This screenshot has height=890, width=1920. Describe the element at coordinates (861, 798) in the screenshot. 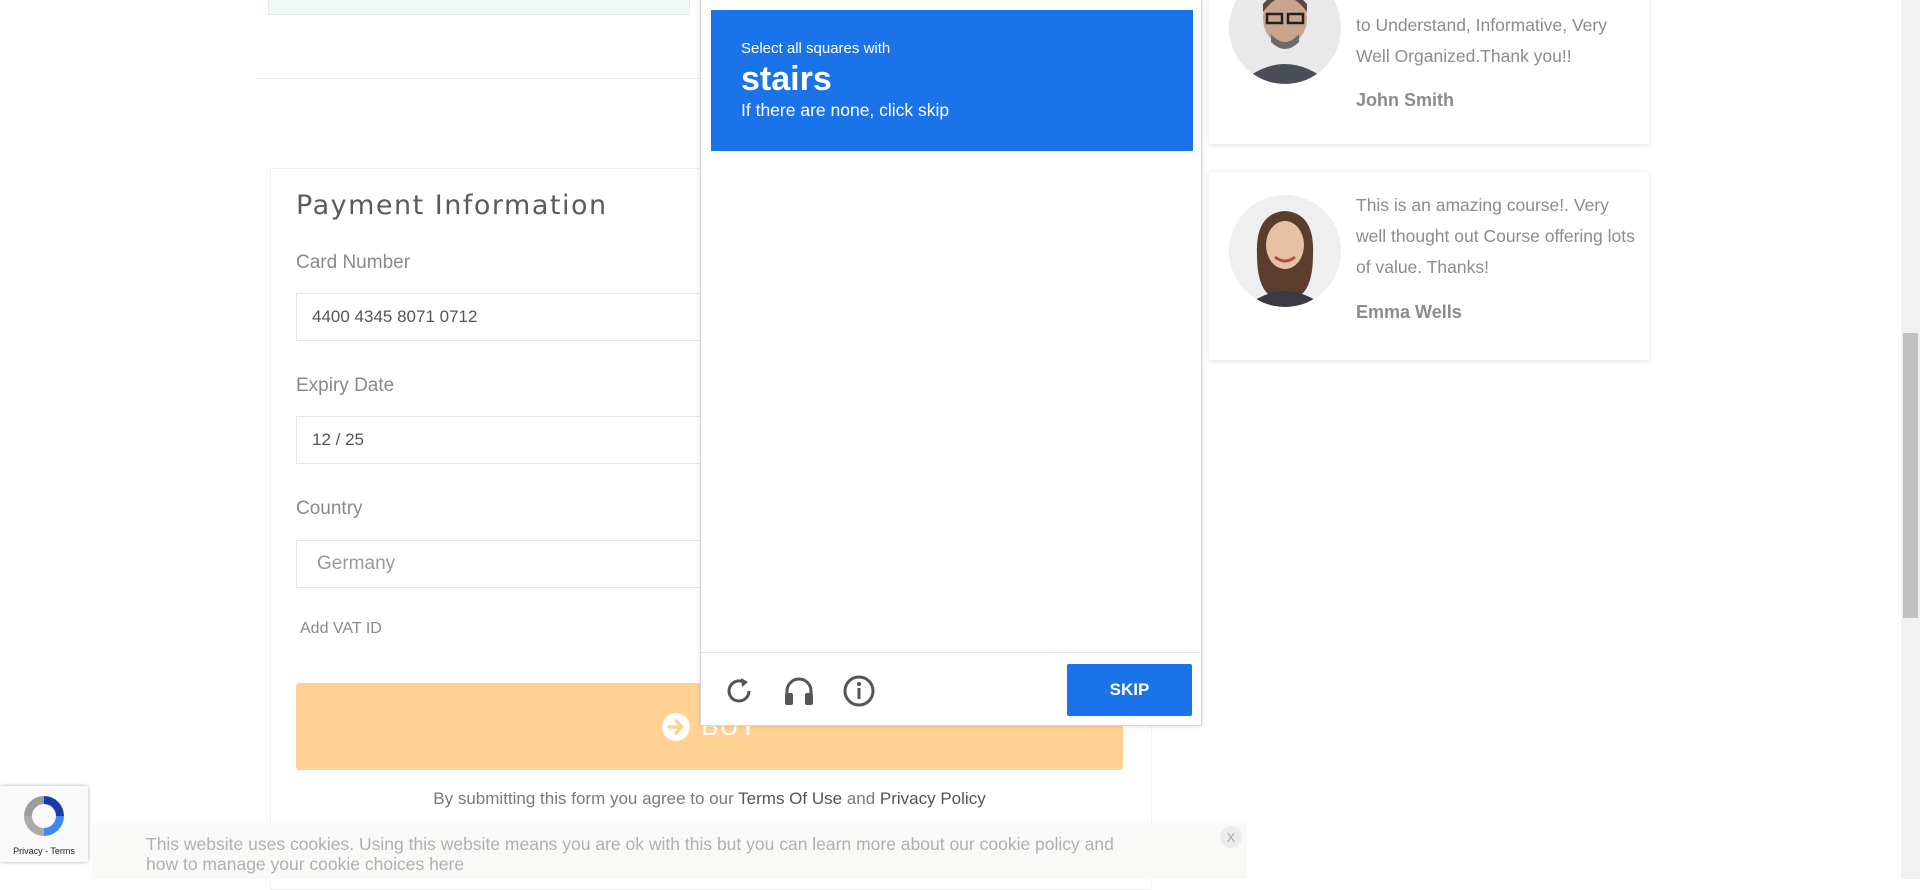

I see `terms-and: and` at that location.